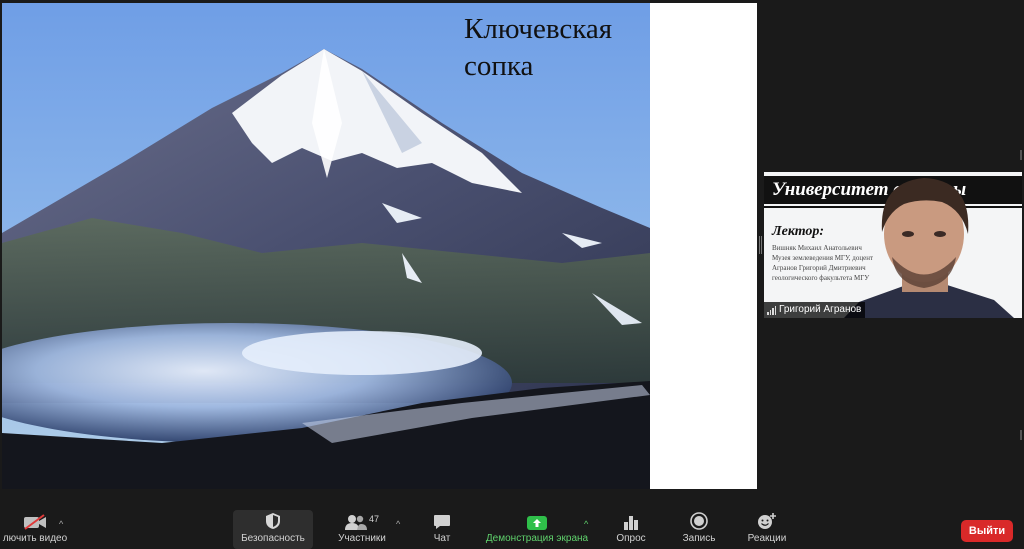 Image resolution: width=1024 pixels, height=549 pixels. I want to click on poll-bars-icon, so click(631, 521).